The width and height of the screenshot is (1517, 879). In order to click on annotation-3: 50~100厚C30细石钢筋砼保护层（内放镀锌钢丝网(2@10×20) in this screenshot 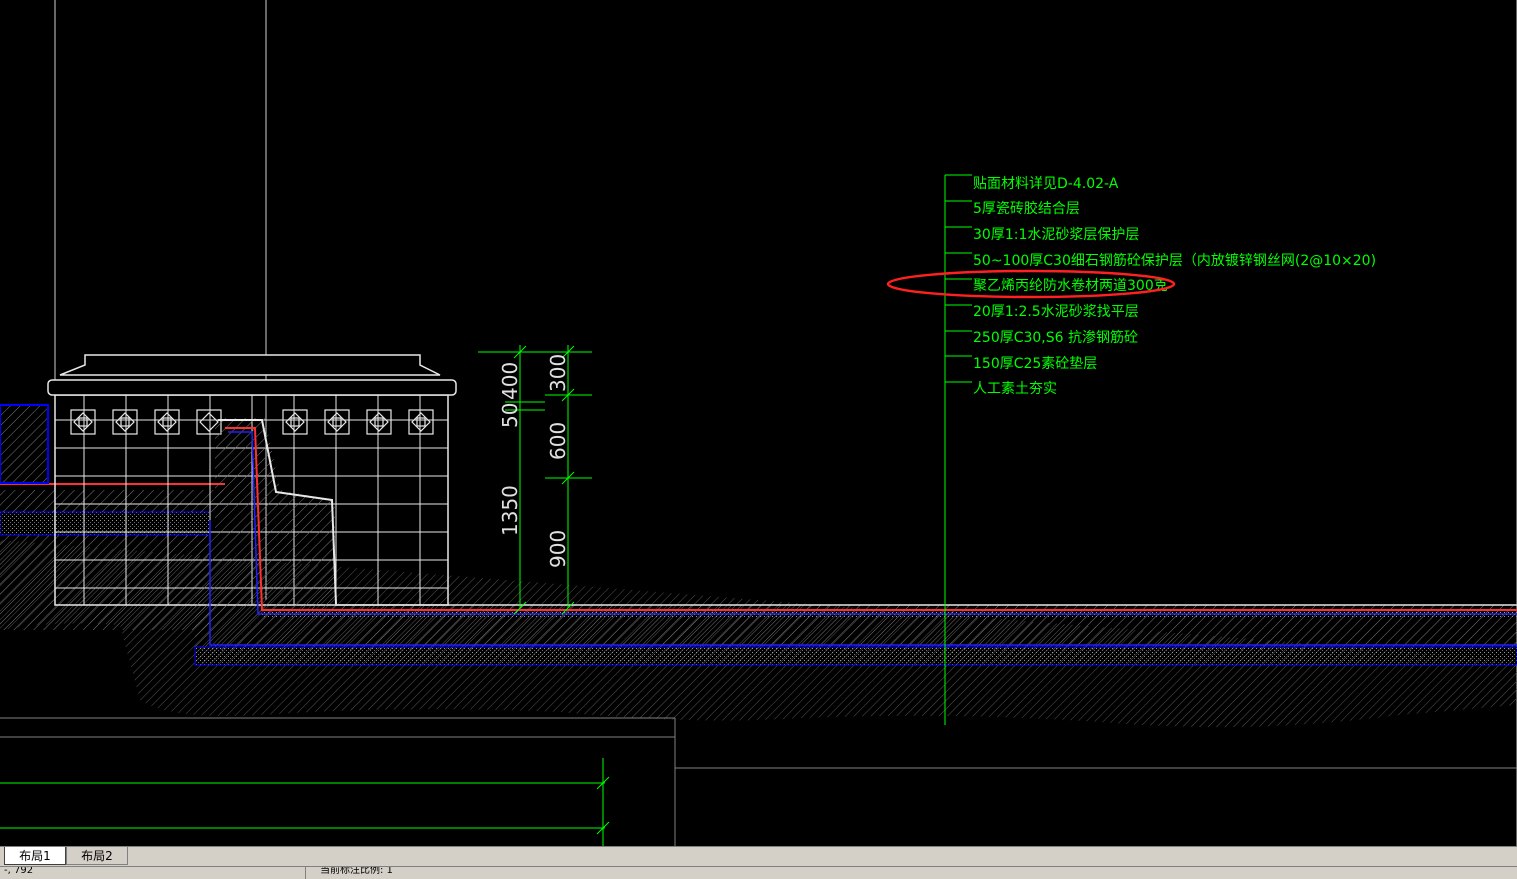, I will do `click(1174, 260)`.